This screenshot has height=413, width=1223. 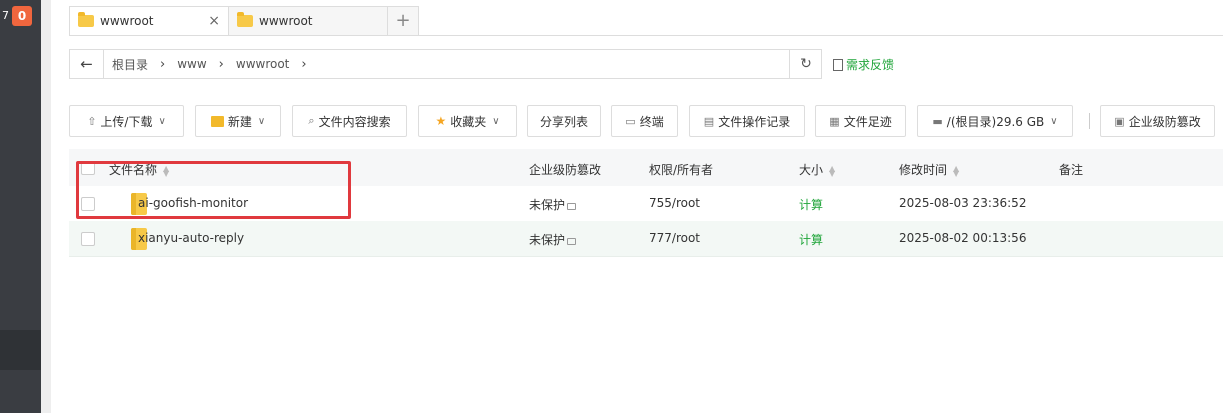 I want to click on footprint-button: ▦ 文件足迹, so click(x=860, y=121).